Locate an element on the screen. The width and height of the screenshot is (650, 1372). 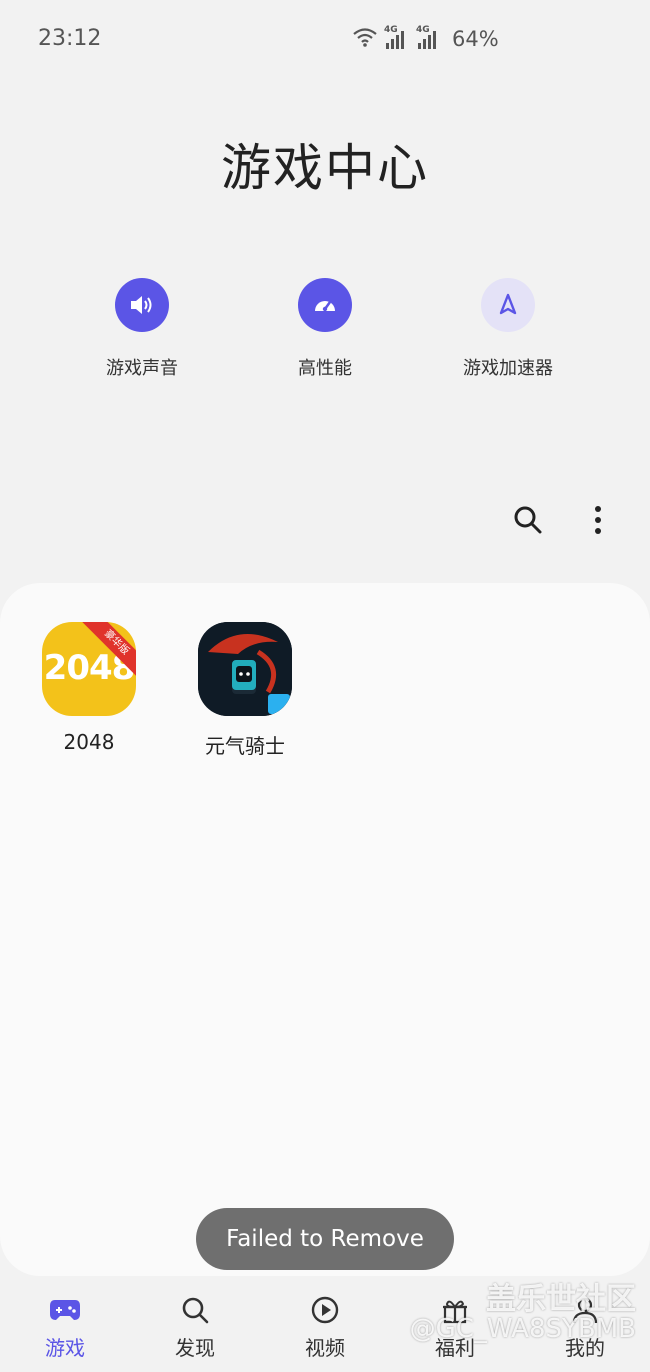
status-indicators: 4G 4G 64% is located at coordinates (425, 39).